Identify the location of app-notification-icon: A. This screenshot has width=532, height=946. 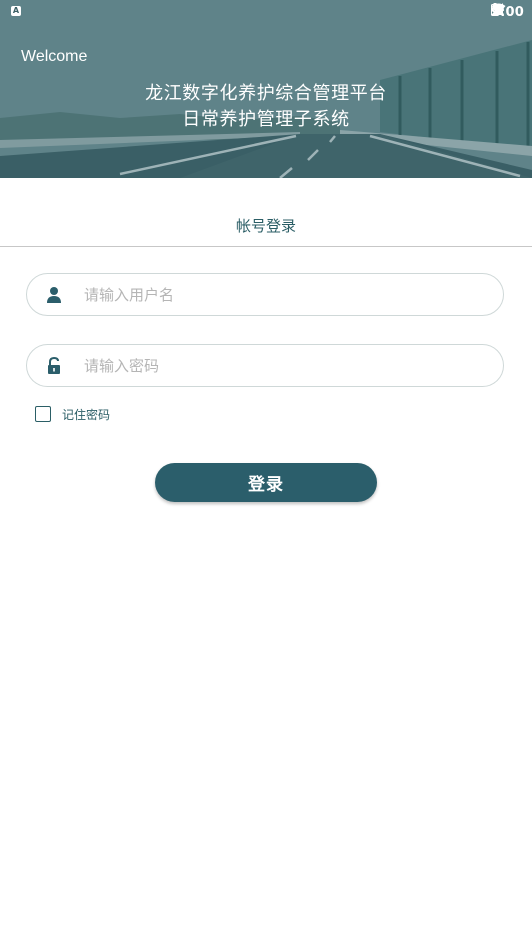
(16, 11).